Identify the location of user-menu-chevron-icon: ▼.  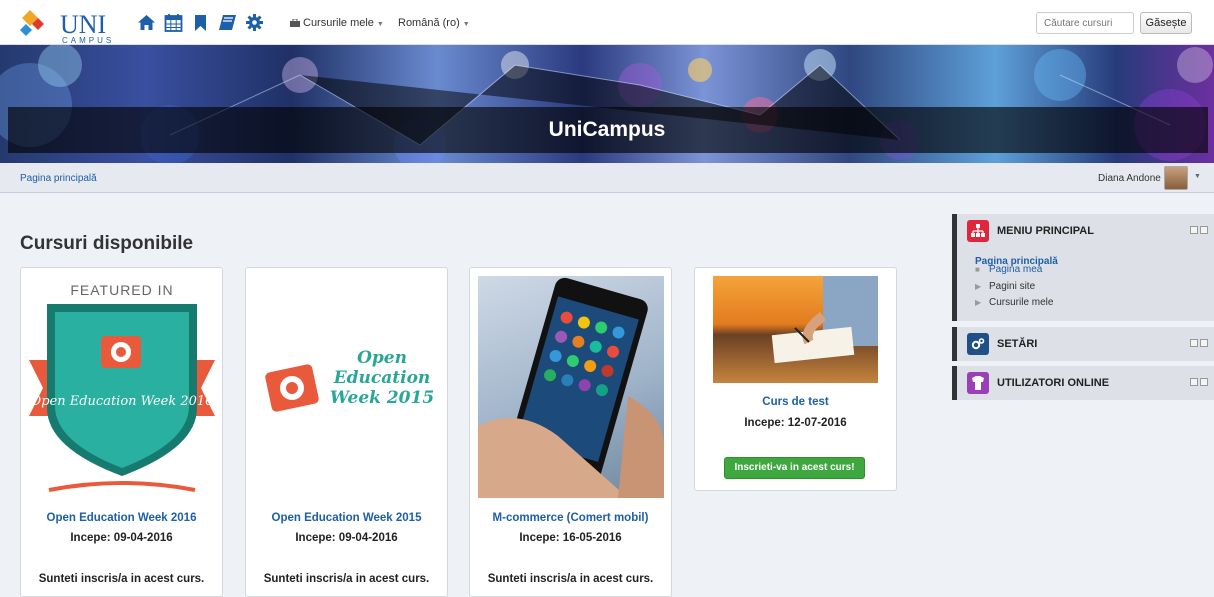
(1197, 176).